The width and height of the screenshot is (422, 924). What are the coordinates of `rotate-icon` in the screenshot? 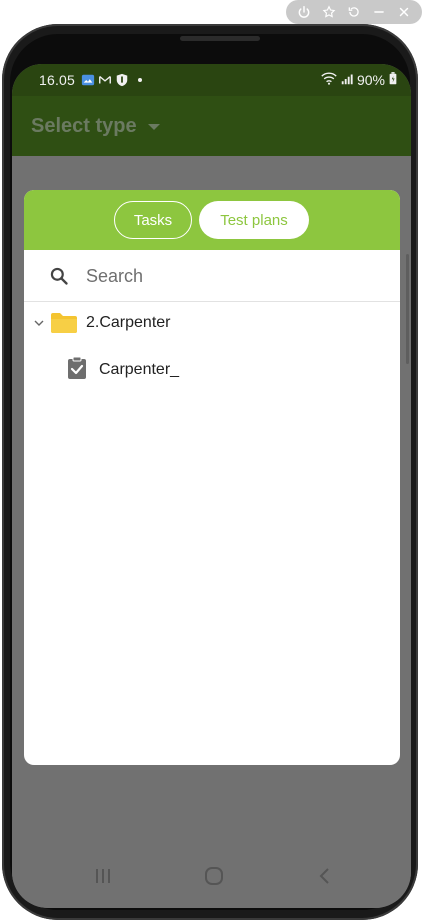 It's located at (354, 12).